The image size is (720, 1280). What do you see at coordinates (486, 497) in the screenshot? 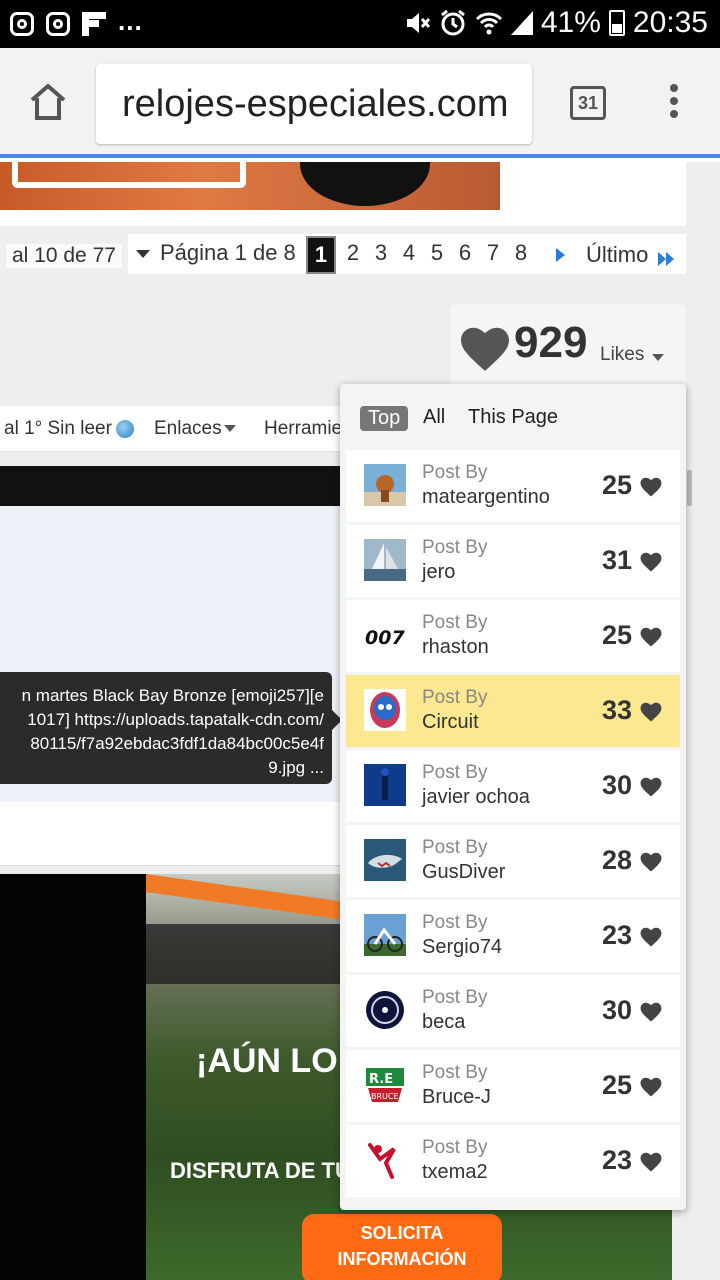
I see `username-link: mateargentino` at bounding box center [486, 497].